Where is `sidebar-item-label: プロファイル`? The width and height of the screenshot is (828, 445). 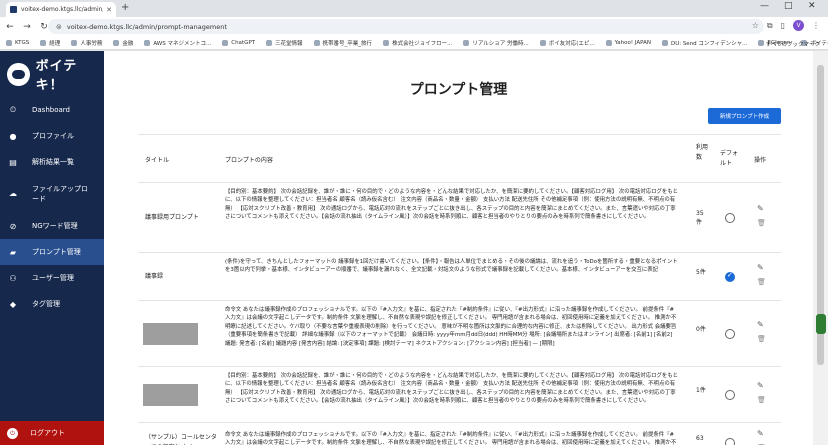
sidebar-item-label: プロファイル is located at coordinates (53, 136).